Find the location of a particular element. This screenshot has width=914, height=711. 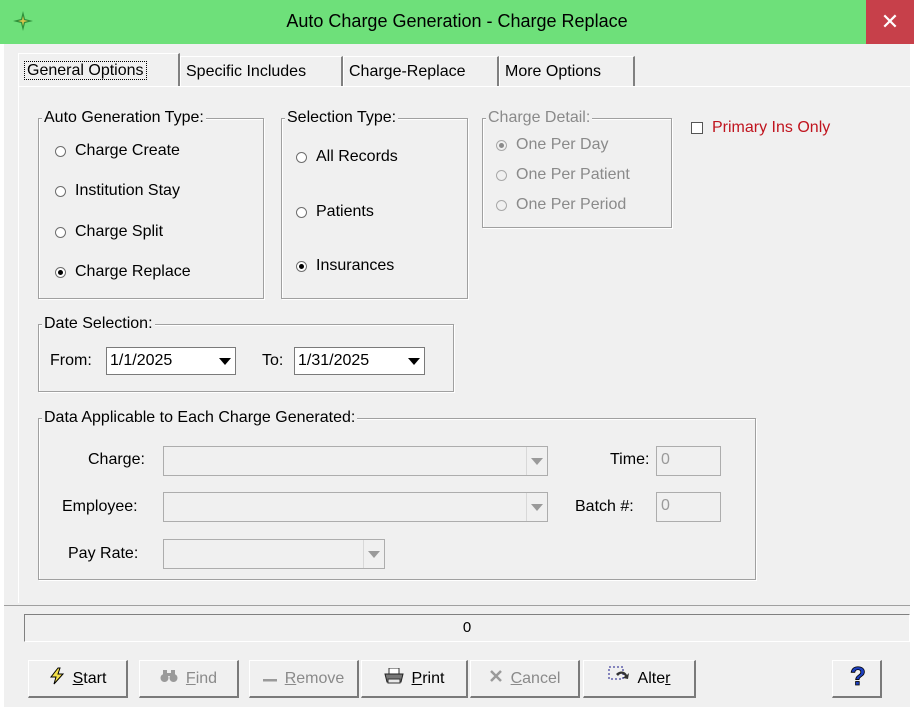

batch-label: Batch #: is located at coordinates (604, 506).